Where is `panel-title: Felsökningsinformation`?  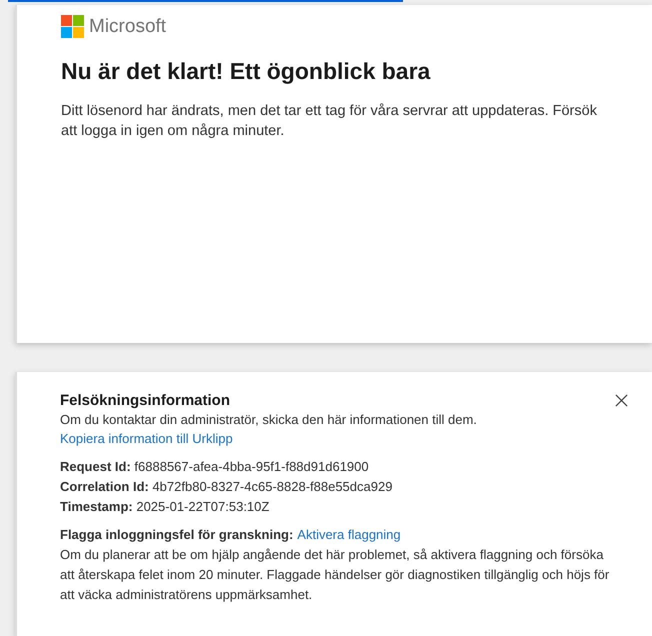
panel-title: Felsökningsinformation is located at coordinates (145, 400).